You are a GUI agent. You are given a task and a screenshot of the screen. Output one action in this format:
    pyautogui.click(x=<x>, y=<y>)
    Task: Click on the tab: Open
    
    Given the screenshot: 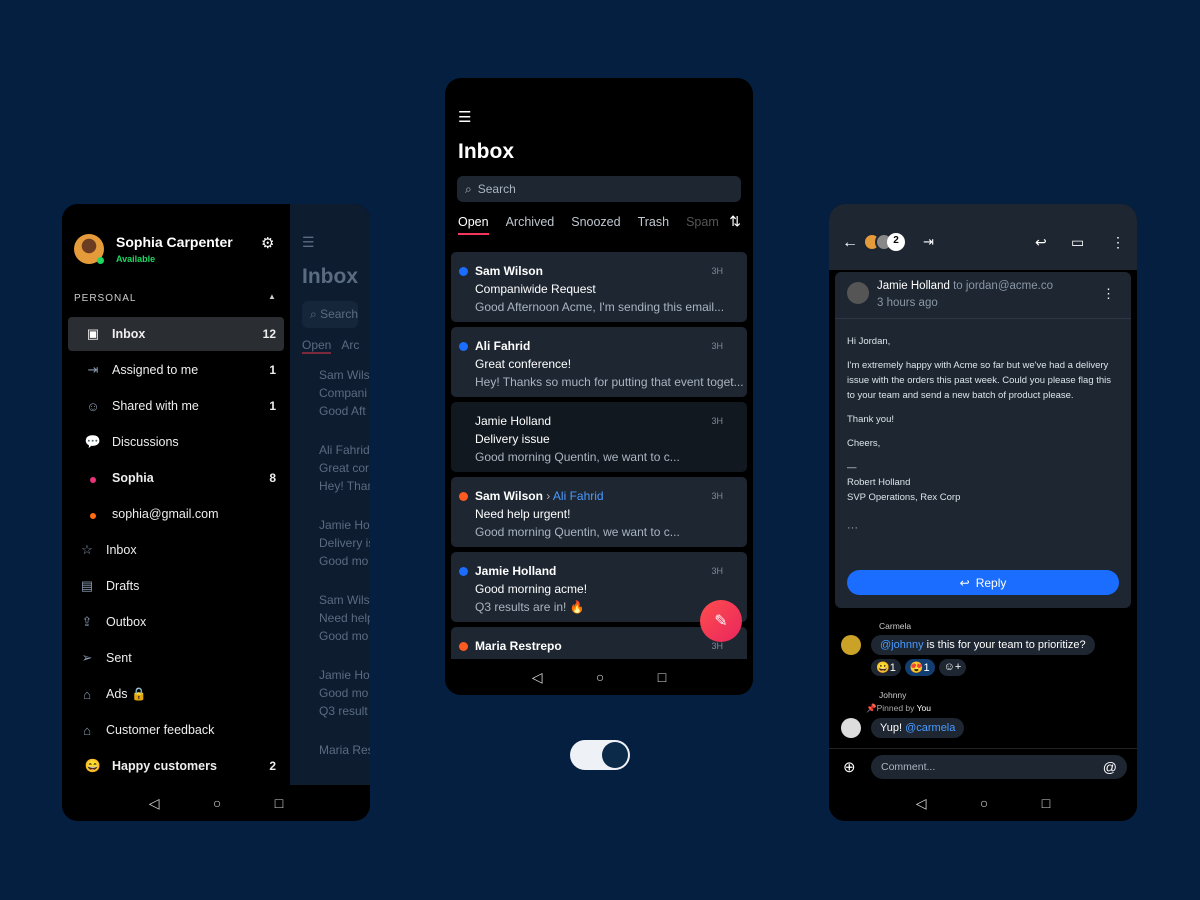 What is the action you would take?
    pyautogui.click(x=473, y=225)
    